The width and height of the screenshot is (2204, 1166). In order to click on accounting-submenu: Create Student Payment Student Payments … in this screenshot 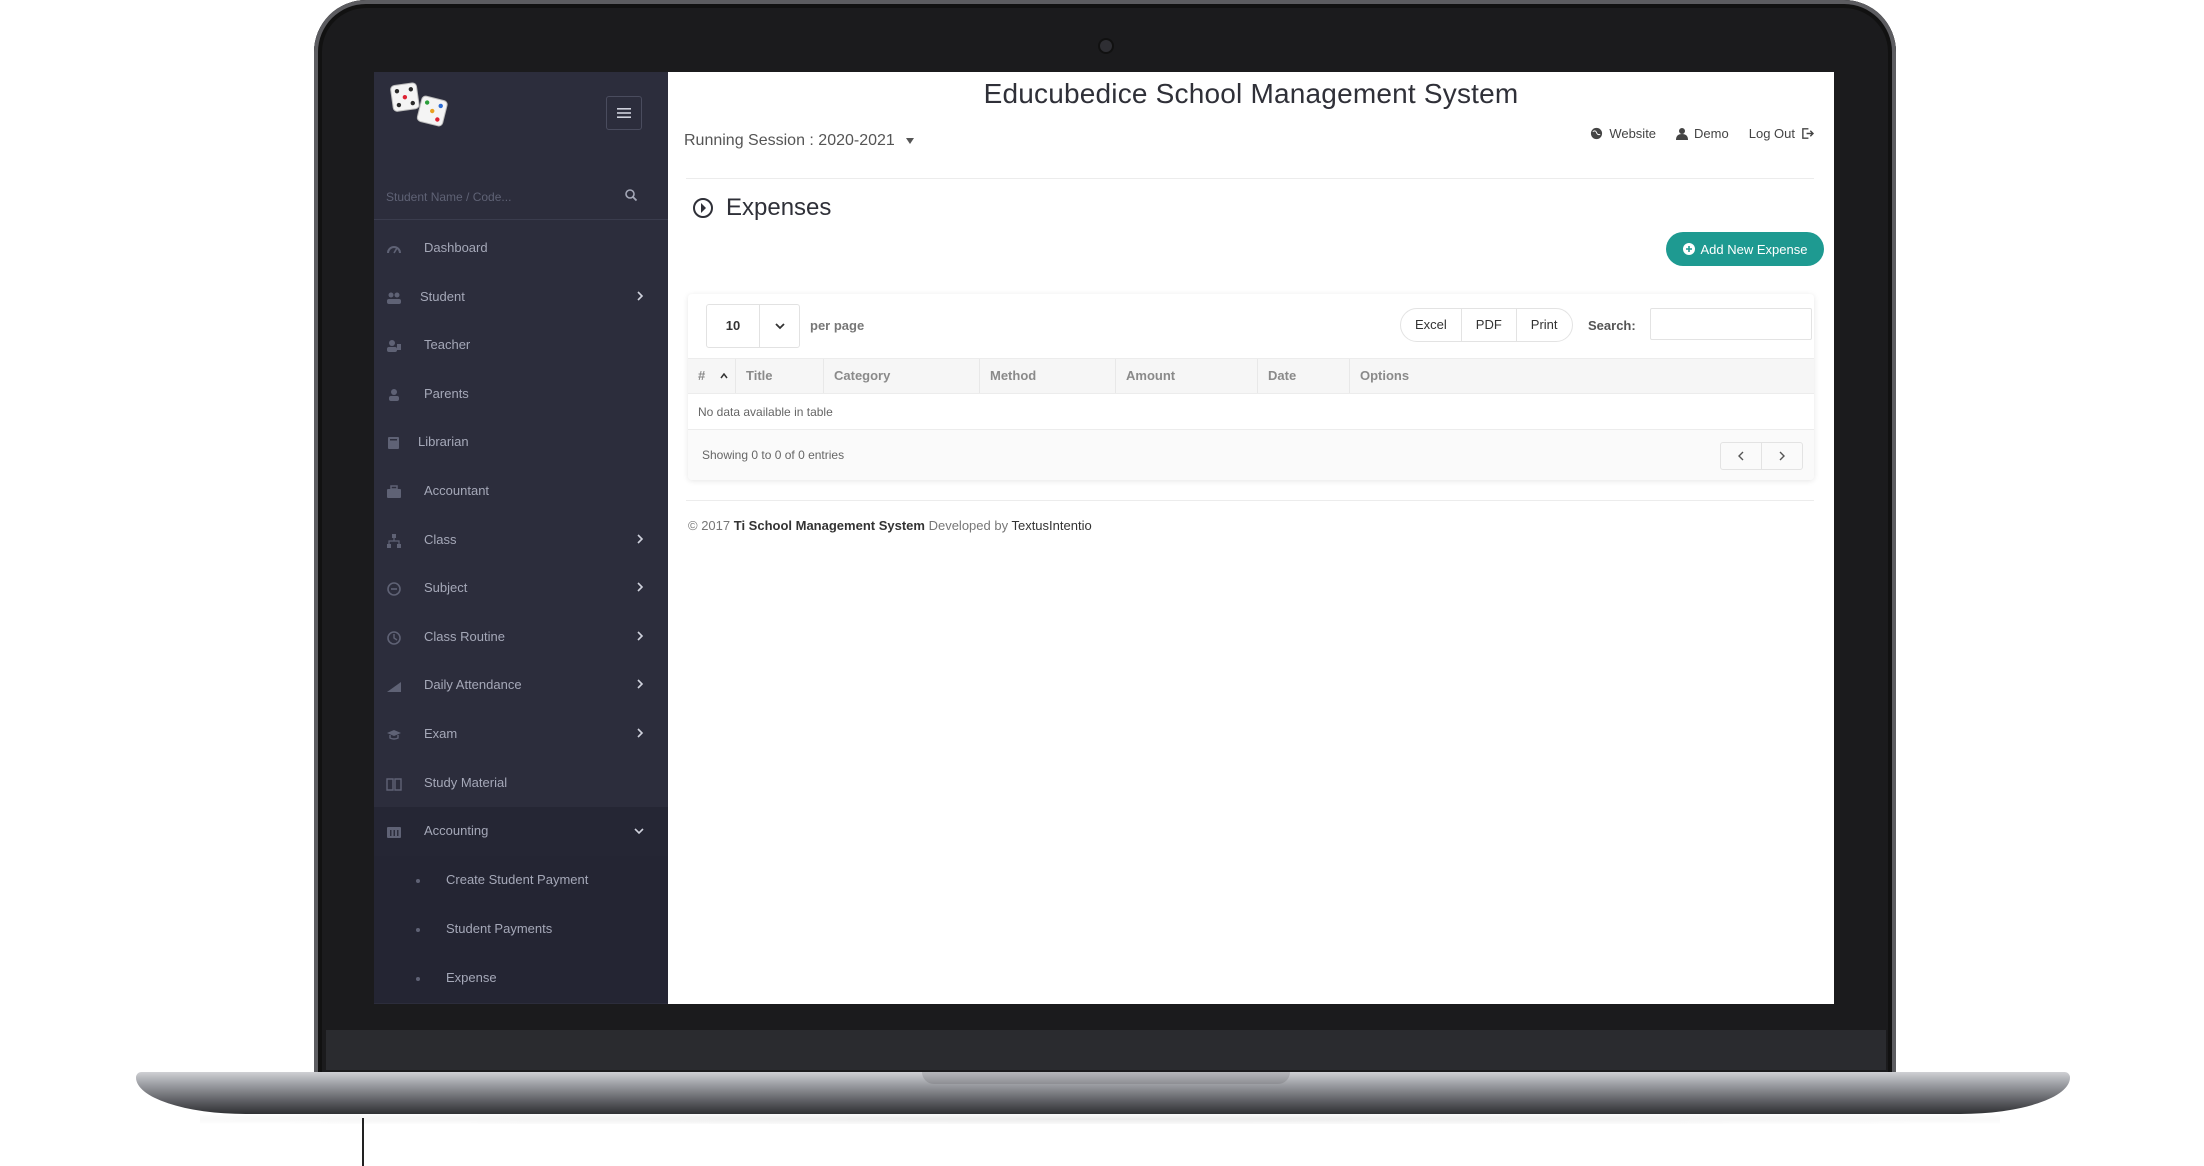, I will do `click(521, 929)`.